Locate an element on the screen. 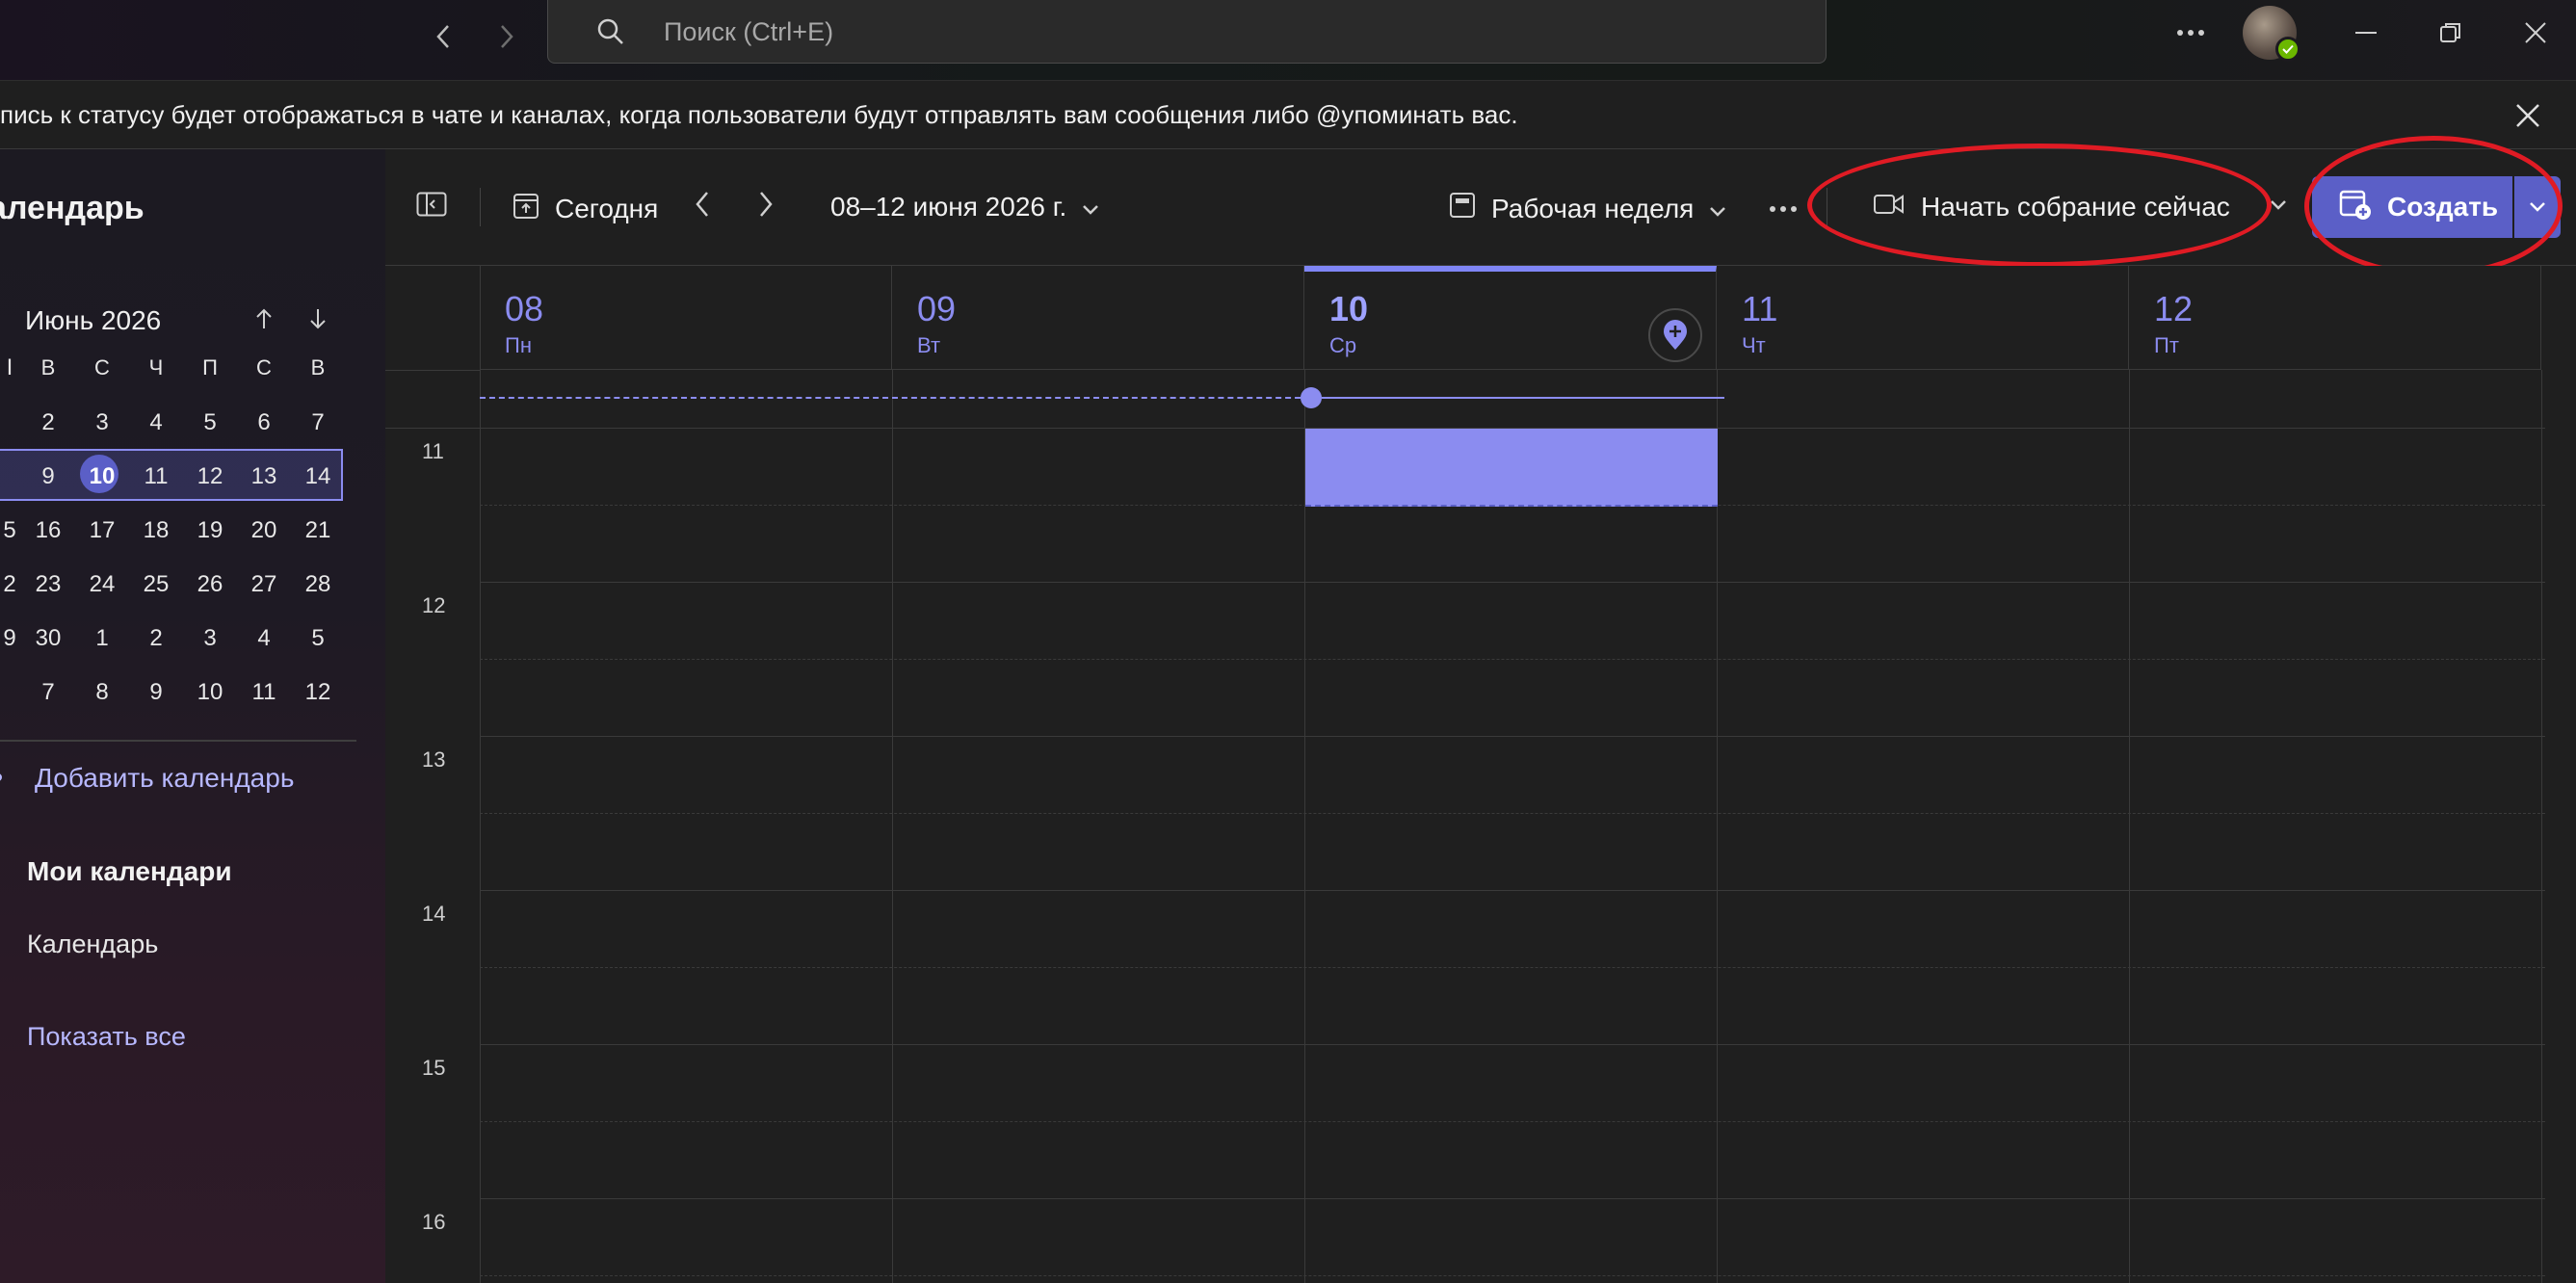 This screenshot has width=2576, height=1283. meet-now-dropdown-icon is located at coordinates (2278, 205).